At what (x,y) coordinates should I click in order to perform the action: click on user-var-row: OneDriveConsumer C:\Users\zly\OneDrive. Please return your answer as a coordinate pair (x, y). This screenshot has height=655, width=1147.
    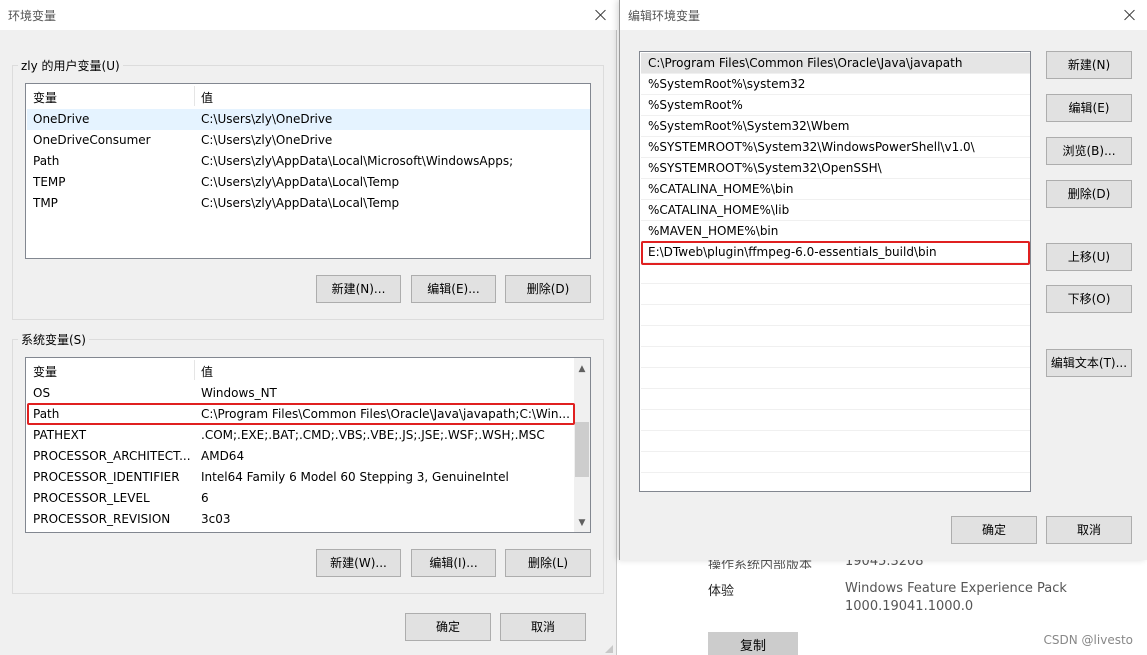
    Looking at the image, I should click on (308, 140).